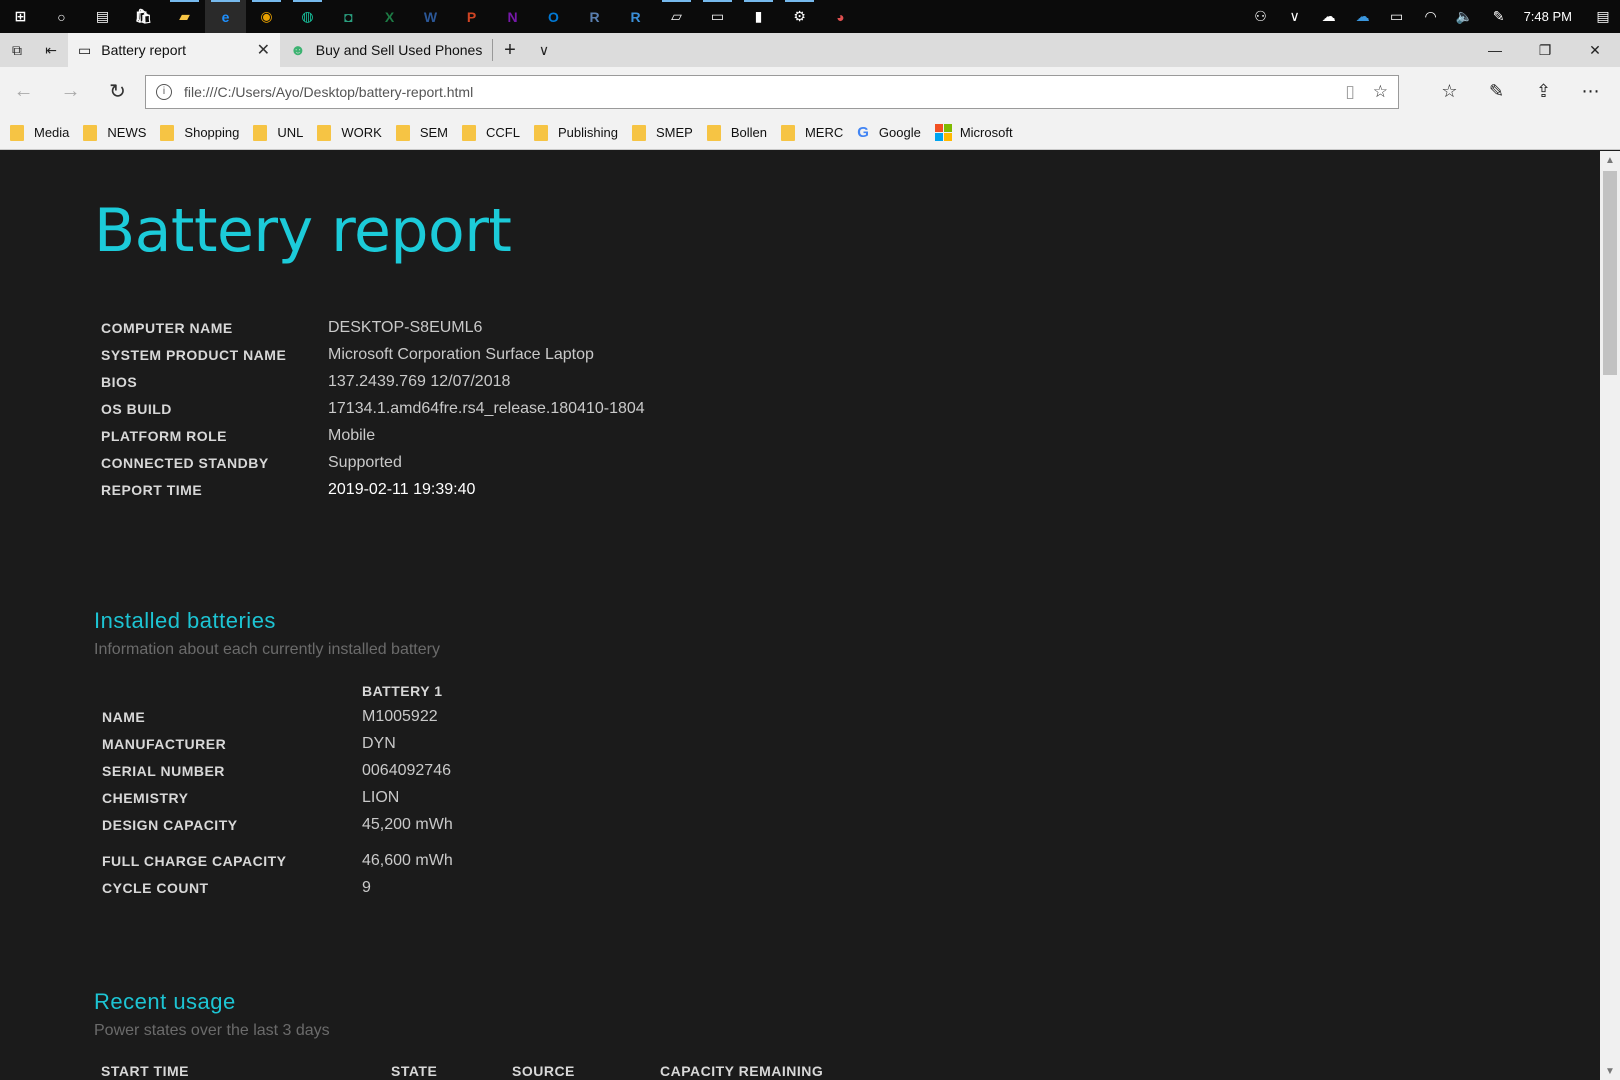 Image resolution: width=1620 pixels, height=1080 pixels. Describe the element at coordinates (117, 91) in the screenshot. I see `refresh-icon: ↻` at that location.